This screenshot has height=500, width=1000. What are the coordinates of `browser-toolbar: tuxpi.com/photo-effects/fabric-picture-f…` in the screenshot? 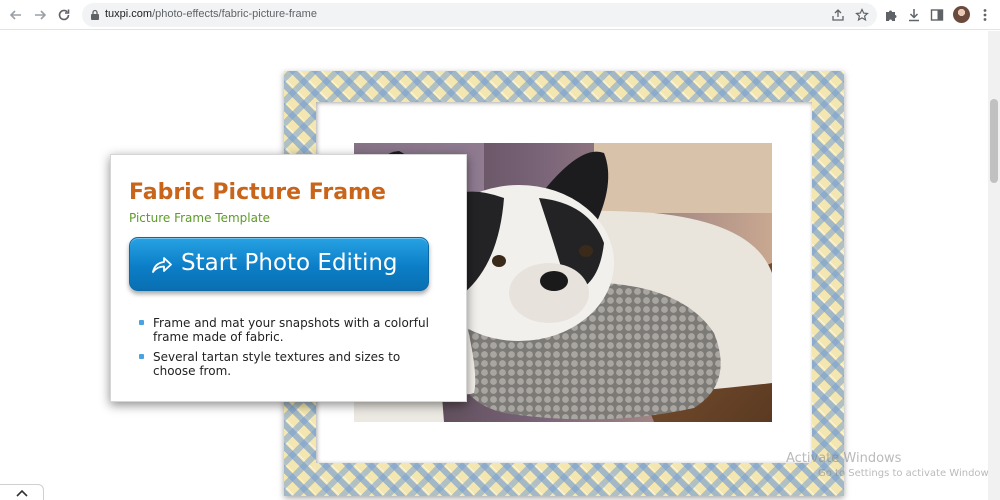 It's located at (500, 15).